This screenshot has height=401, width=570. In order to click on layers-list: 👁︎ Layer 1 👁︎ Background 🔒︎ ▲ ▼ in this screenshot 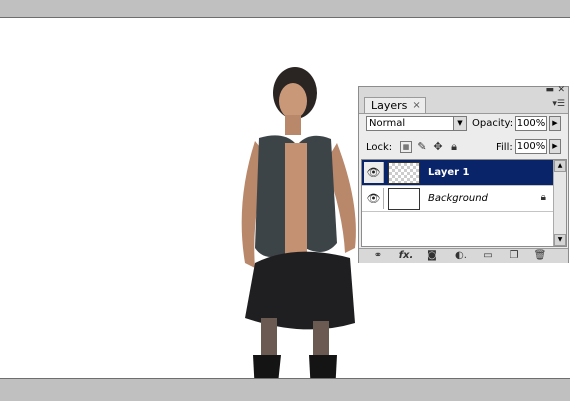, I will do `click(464, 203)`.